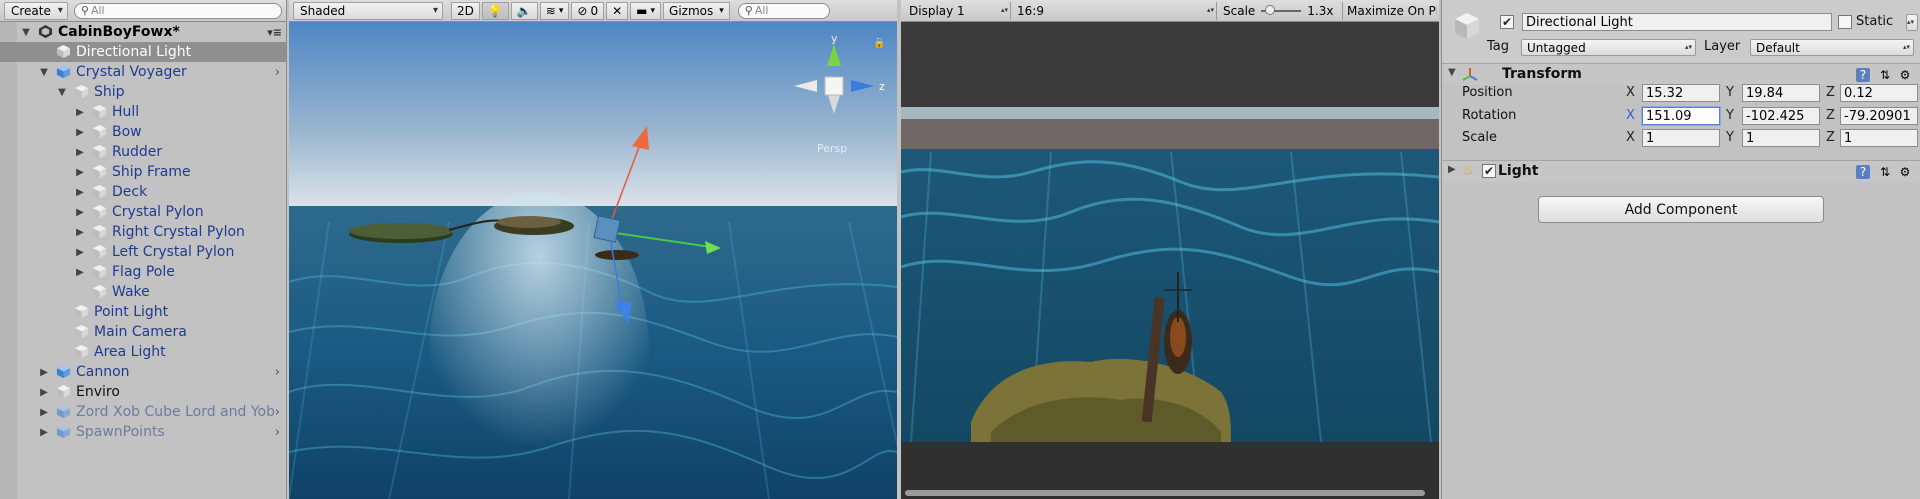 The height and width of the screenshot is (499, 1920). What do you see at coordinates (143, 332) in the screenshot?
I see `hierarchy-item: Main Camera` at bounding box center [143, 332].